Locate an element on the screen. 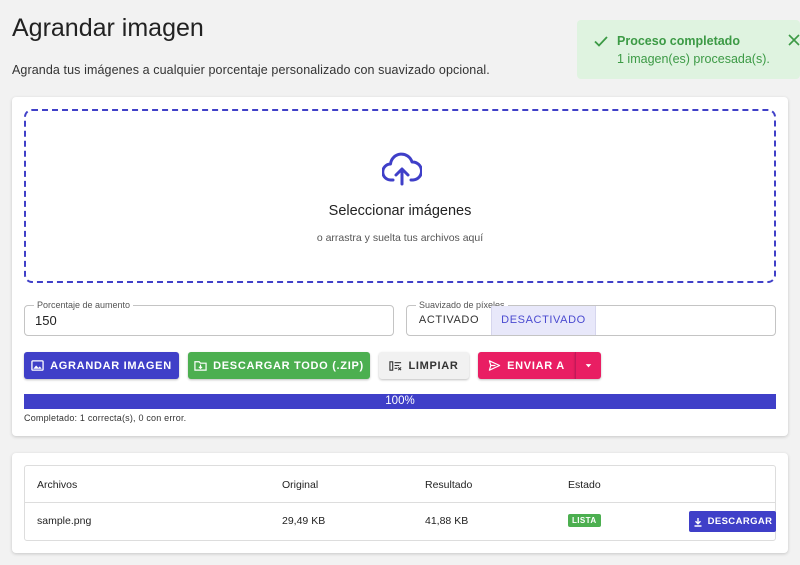  toast-message: 1 imagen(es) procesada(s). is located at coordinates (693, 59).